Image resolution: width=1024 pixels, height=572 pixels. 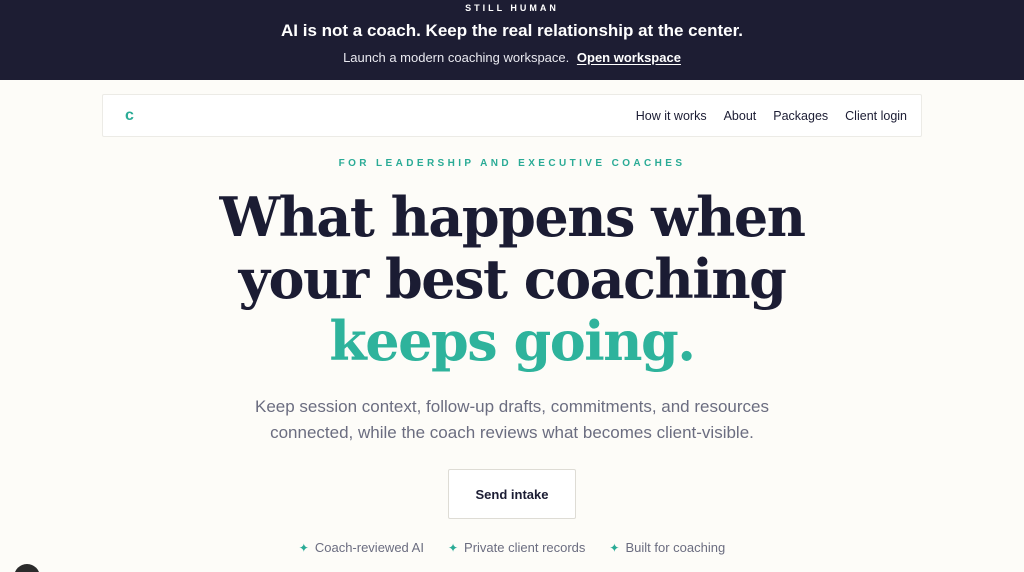 I want to click on feature-item: ✦ Private client records, so click(x=516, y=547).